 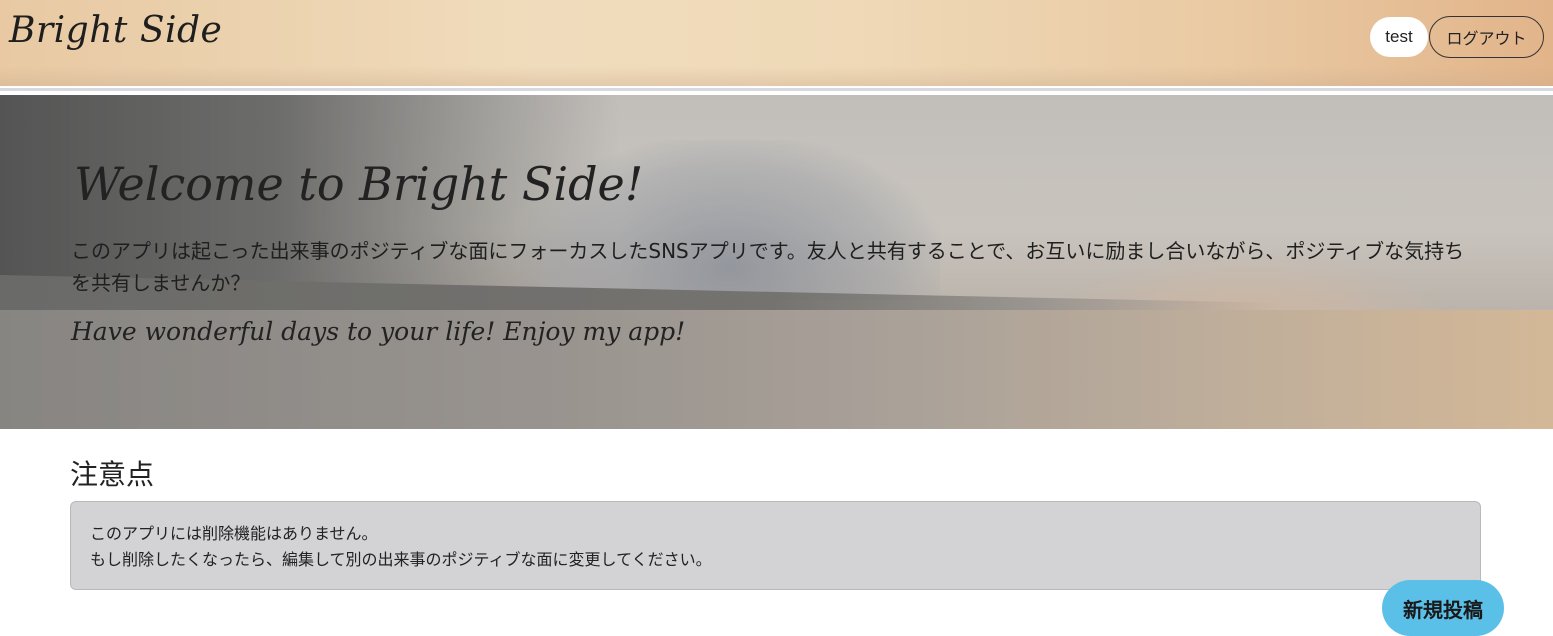 I want to click on username-badge: test, so click(x=1399, y=37).